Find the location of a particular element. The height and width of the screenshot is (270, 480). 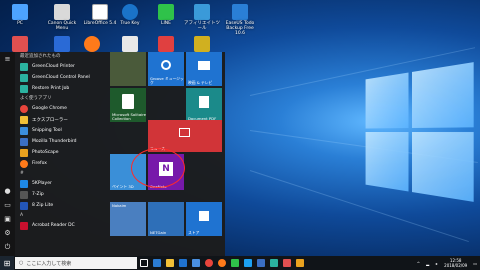

easeus-icon is located at coordinates (240, 12).